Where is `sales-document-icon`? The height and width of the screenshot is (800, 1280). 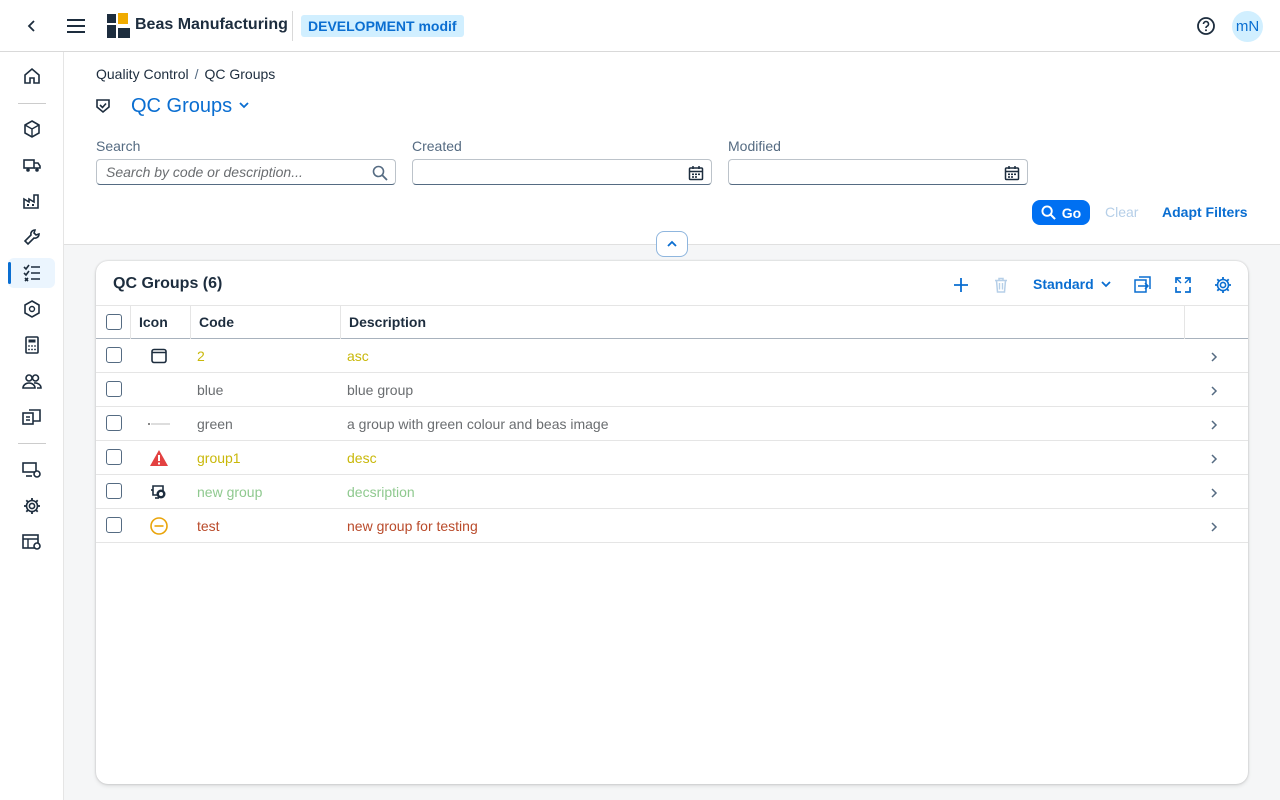 sales-document-icon is located at coordinates (31, 417).